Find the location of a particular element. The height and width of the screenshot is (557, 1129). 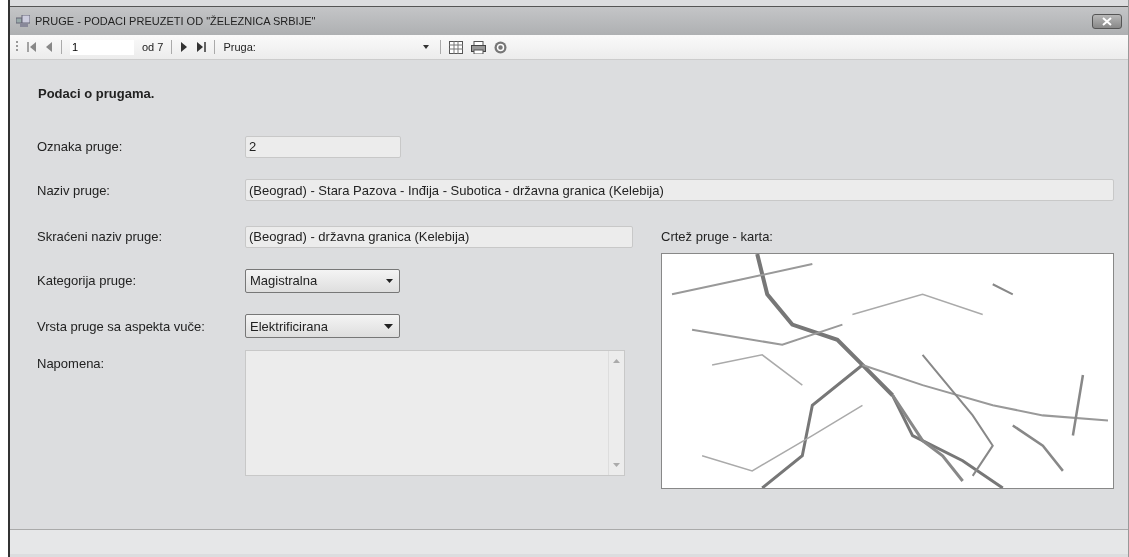

window-icon is located at coordinates (23, 21).